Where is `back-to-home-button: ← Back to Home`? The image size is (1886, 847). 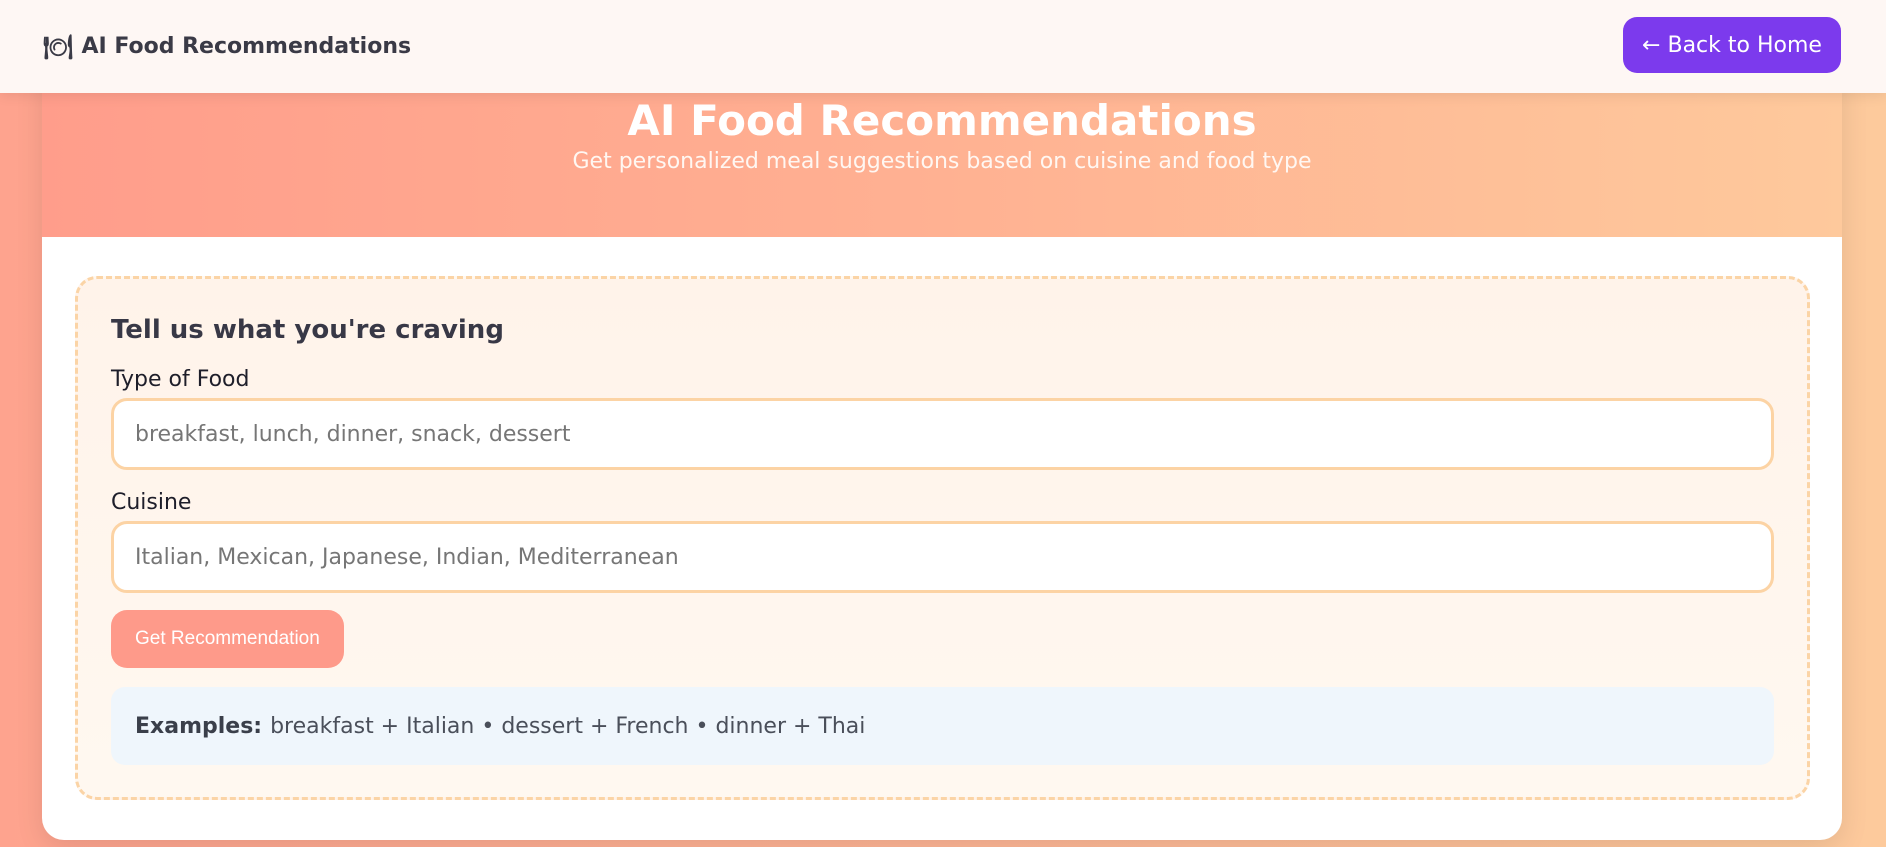 back-to-home-button: ← Back to Home is located at coordinates (1732, 45).